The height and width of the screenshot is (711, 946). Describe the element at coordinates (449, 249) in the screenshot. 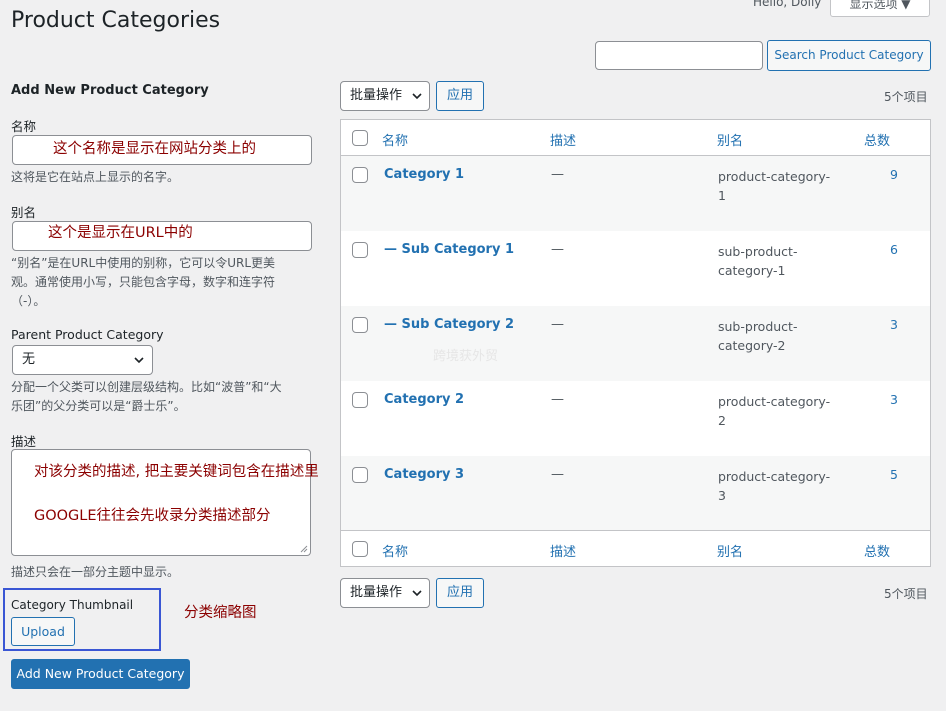

I see `category-name-link: — Sub Category 1` at that location.